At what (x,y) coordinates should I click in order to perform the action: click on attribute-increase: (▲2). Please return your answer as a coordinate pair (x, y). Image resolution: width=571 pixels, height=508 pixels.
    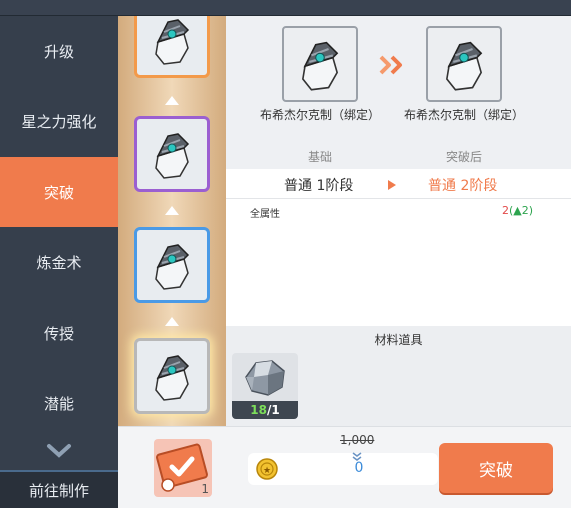
    Looking at the image, I should click on (520, 210).